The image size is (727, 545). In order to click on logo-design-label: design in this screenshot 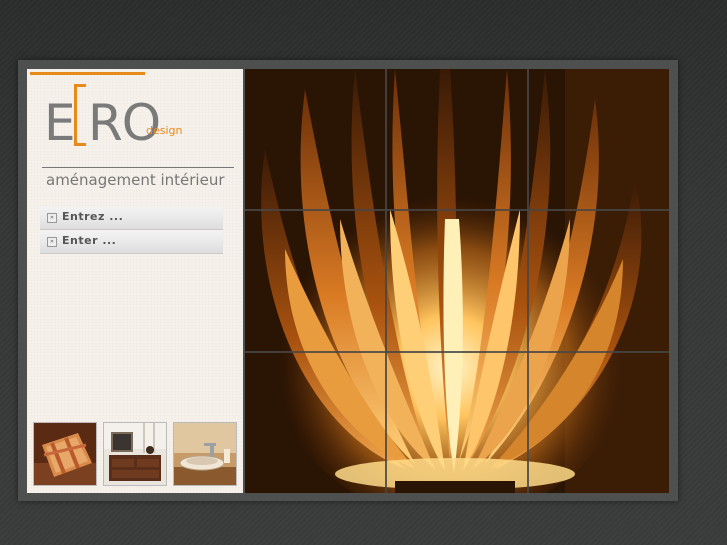, I will do `click(164, 130)`.